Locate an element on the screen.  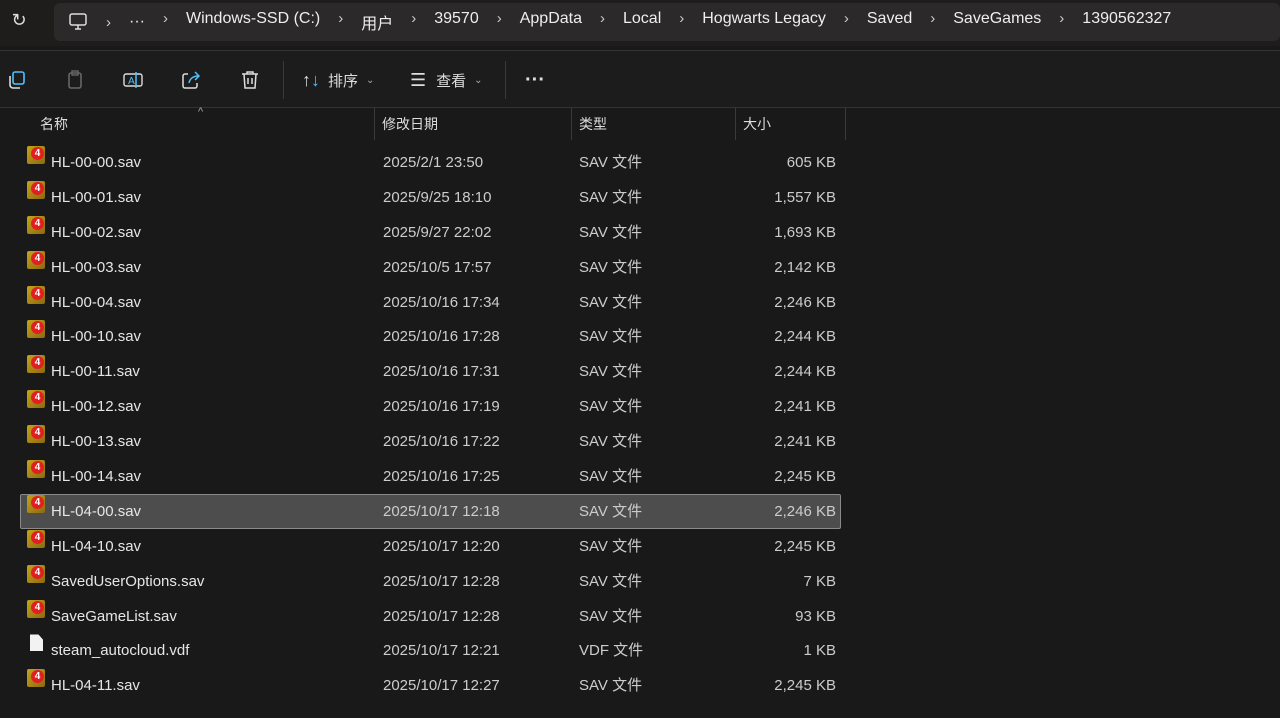
file-name: HL-00-14.sav is located at coordinates (96, 477).